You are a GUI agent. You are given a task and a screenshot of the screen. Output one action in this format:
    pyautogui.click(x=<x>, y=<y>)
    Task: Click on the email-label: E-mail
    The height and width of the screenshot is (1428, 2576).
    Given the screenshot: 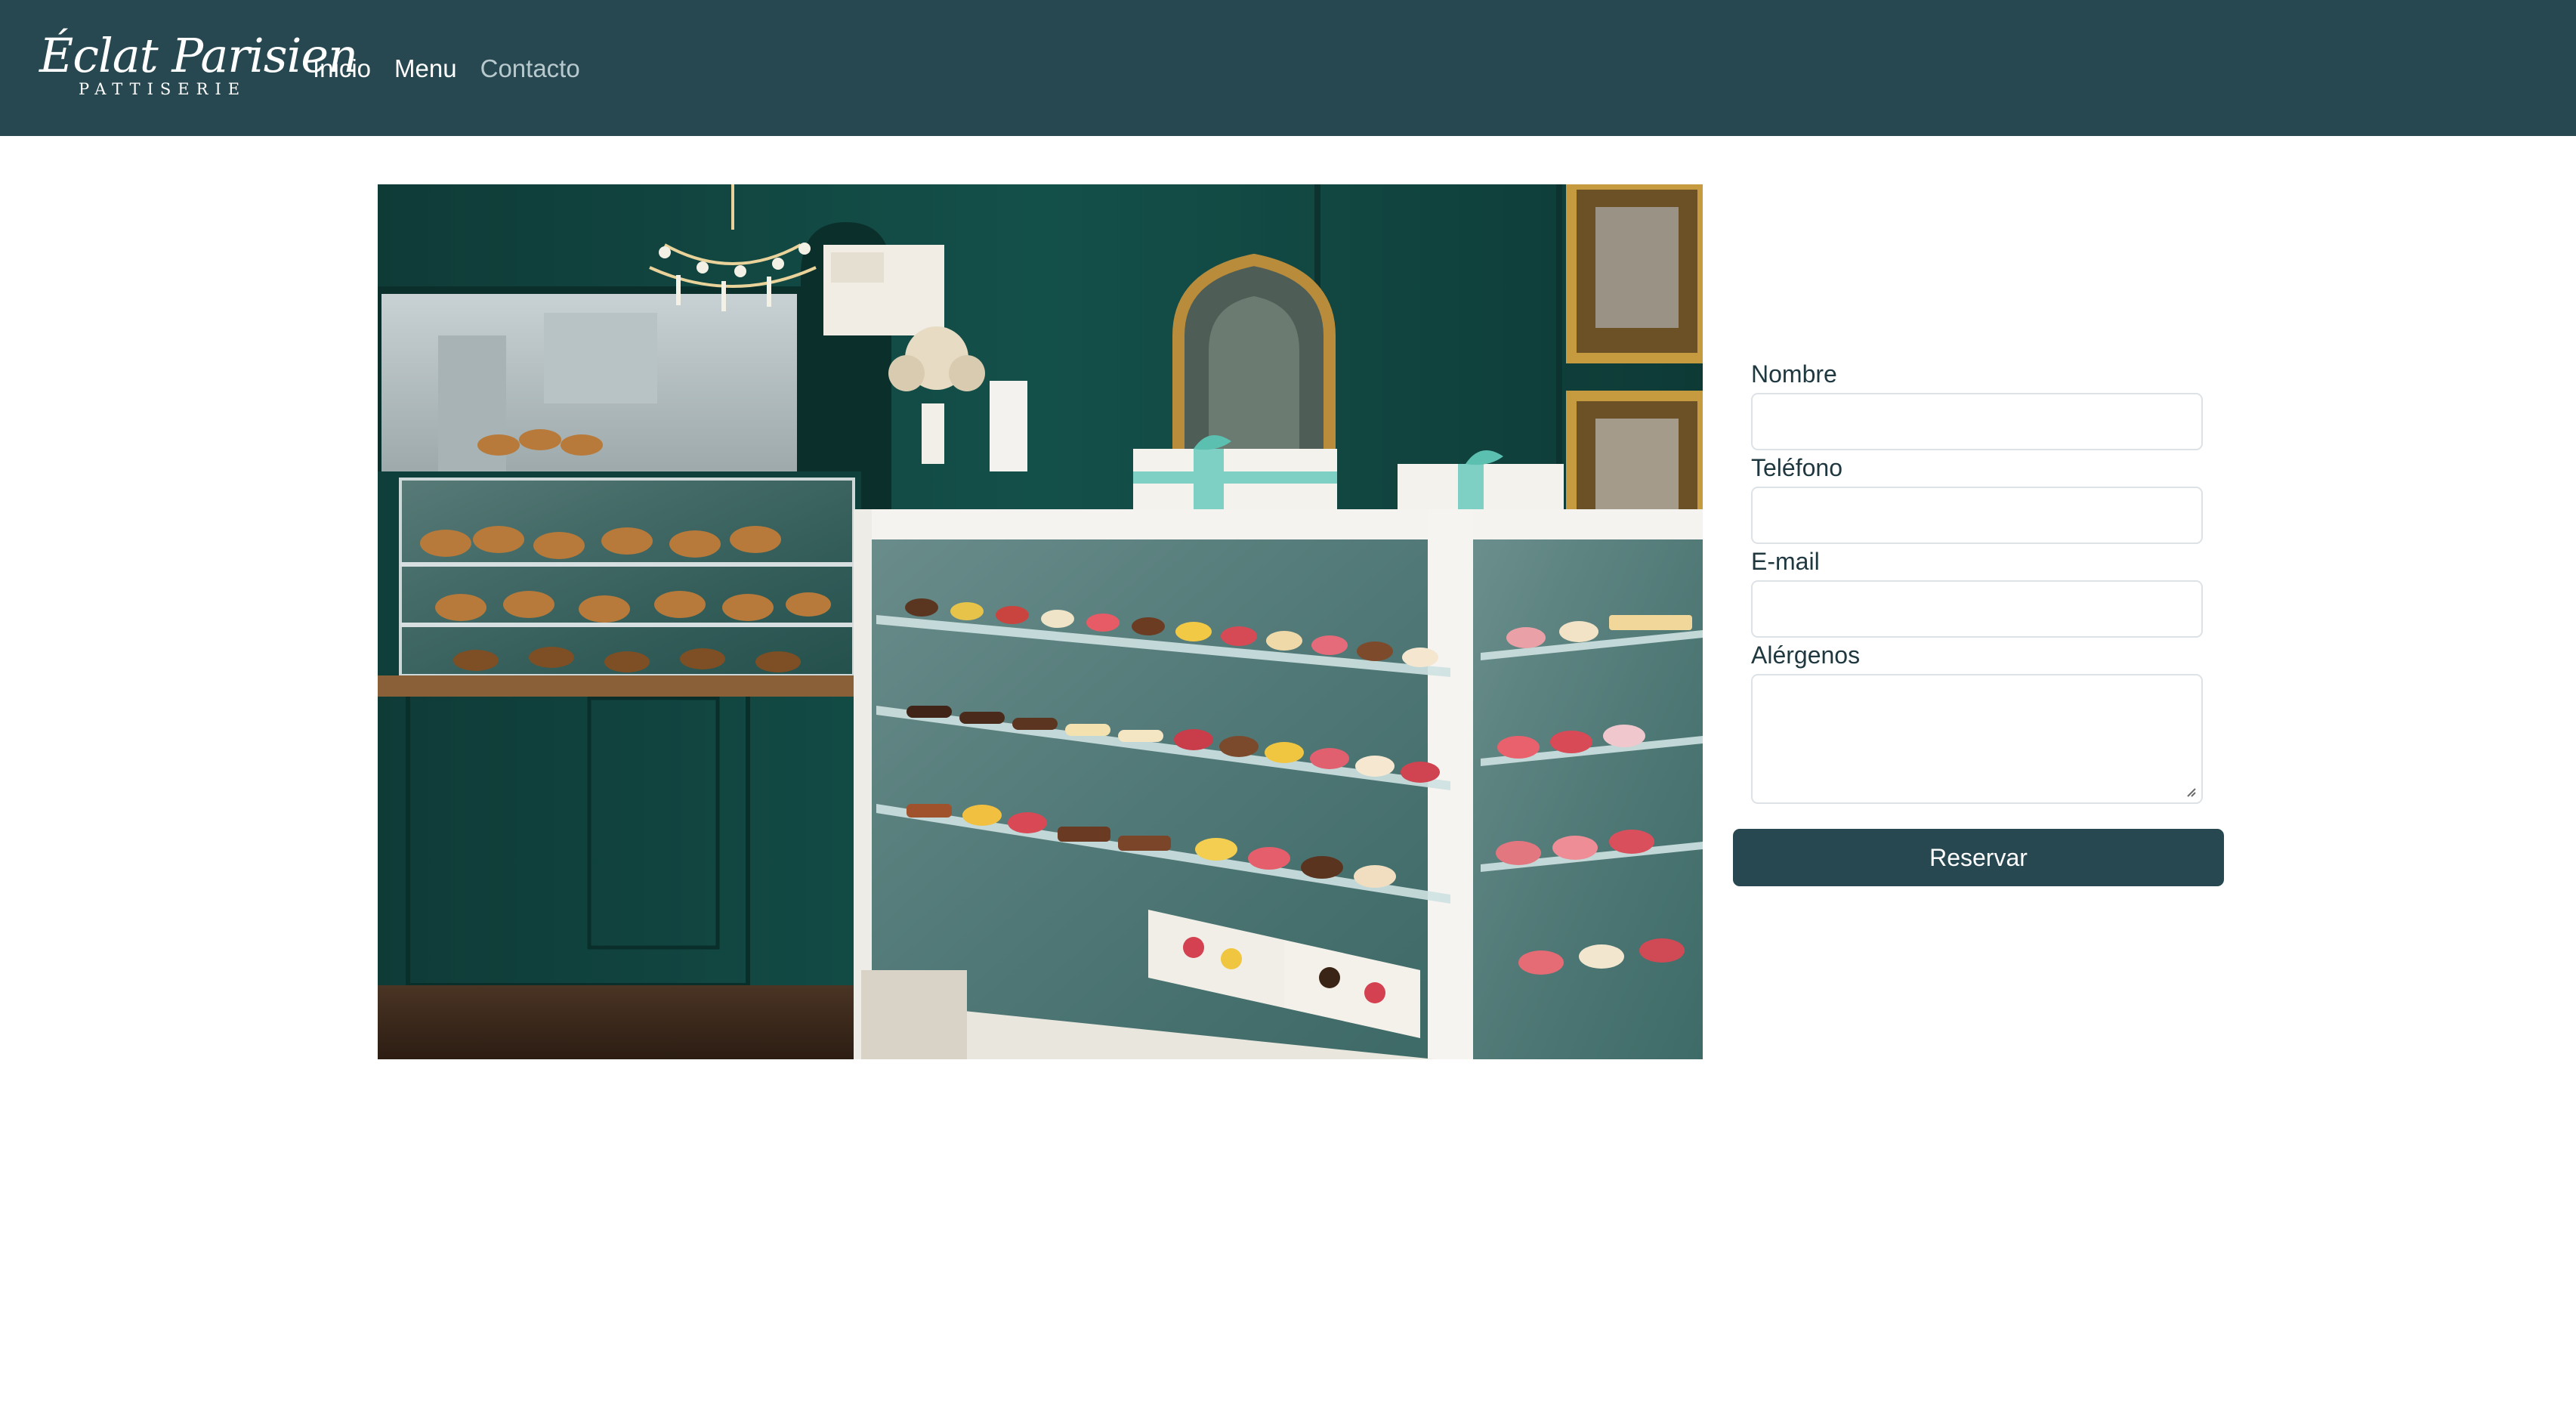 What is the action you would take?
    pyautogui.click(x=1785, y=561)
    